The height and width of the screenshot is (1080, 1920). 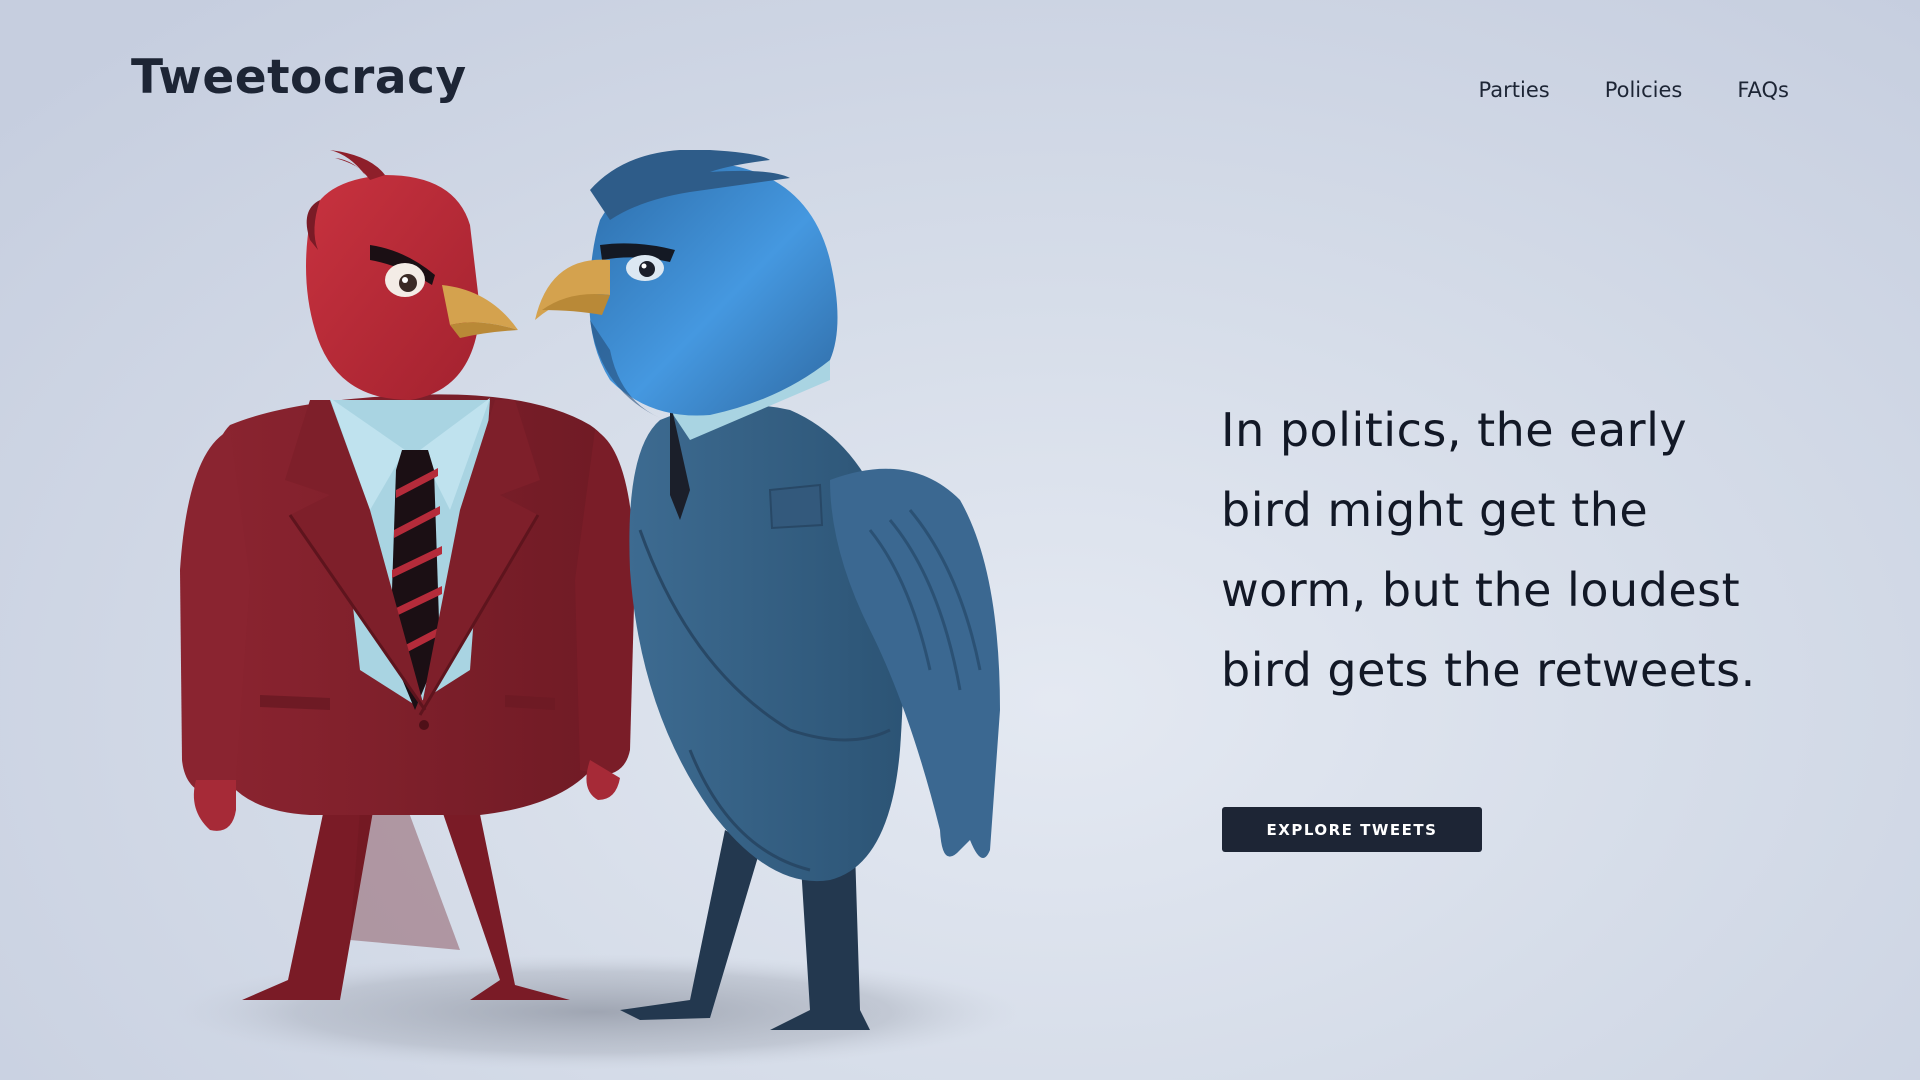 What do you see at coordinates (1644, 90) in the screenshot?
I see `nav-item-policies: Policies` at bounding box center [1644, 90].